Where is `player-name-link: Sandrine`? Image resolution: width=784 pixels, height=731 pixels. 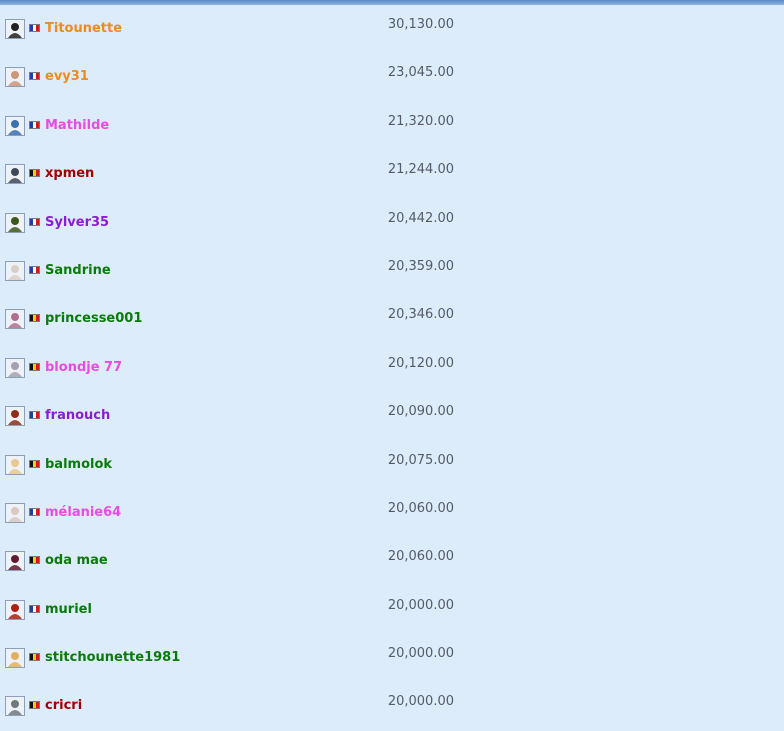 player-name-link: Sandrine is located at coordinates (78, 270).